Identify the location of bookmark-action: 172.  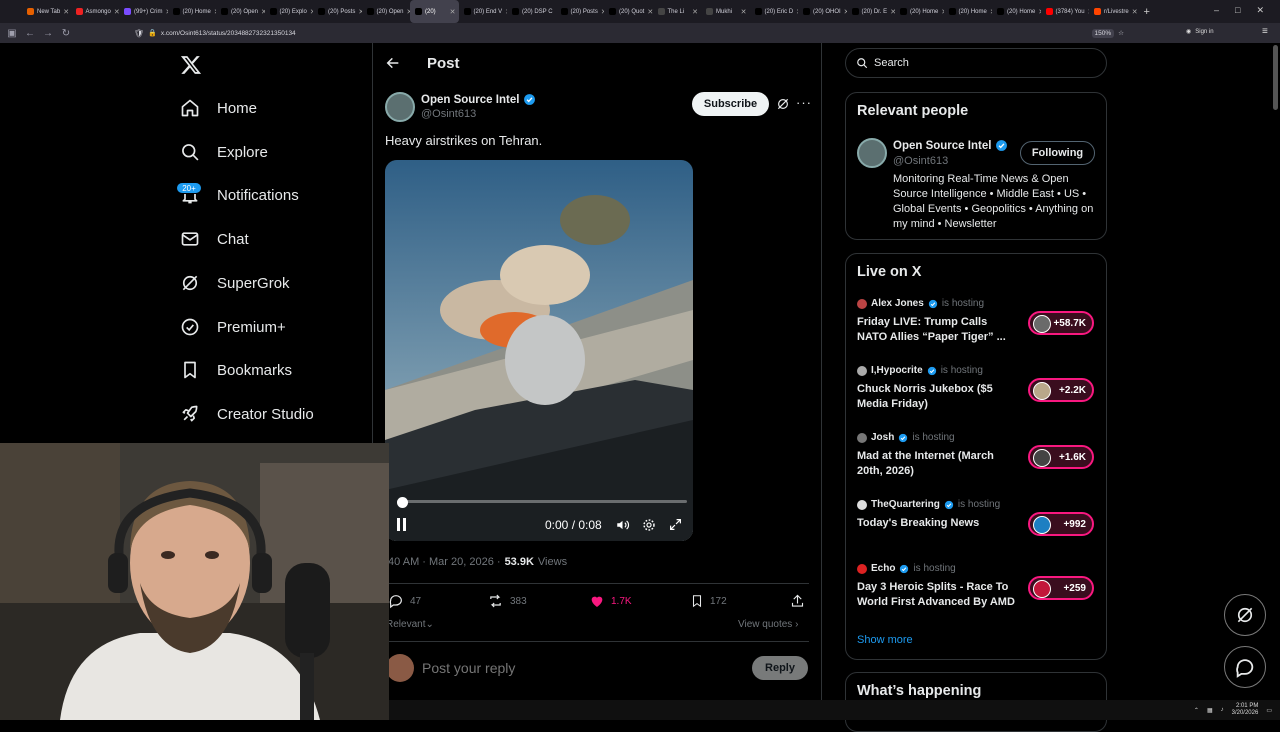
(708, 601).